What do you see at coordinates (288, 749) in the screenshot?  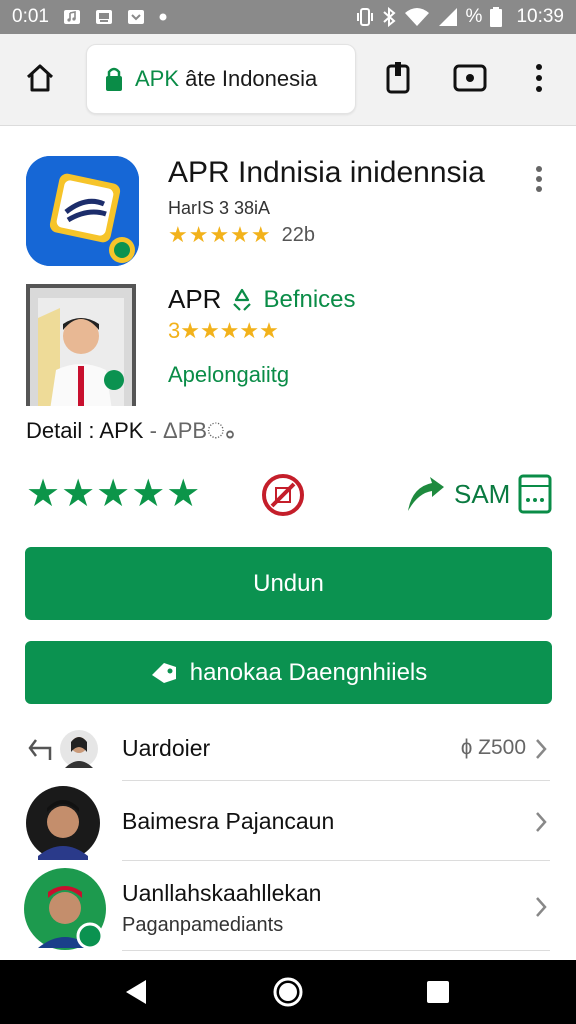 I see `list-item: Uardoier ɸ Z500` at bounding box center [288, 749].